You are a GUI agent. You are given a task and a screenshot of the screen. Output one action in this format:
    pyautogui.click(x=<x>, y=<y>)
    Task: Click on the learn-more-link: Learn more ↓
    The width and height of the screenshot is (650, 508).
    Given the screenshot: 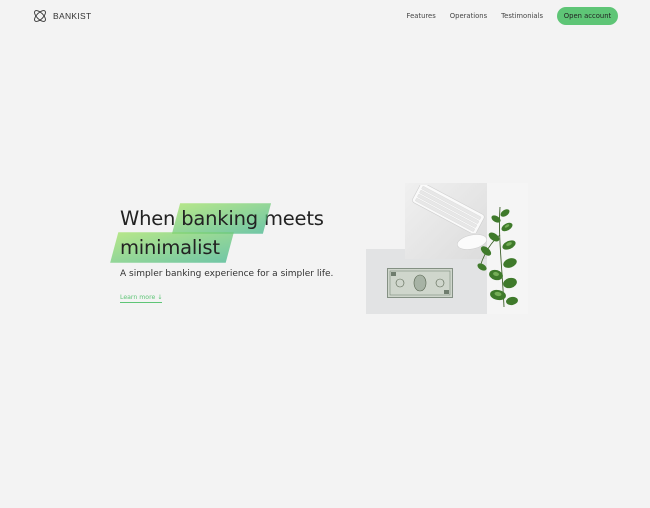 What is the action you would take?
    pyautogui.click(x=141, y=298)
    